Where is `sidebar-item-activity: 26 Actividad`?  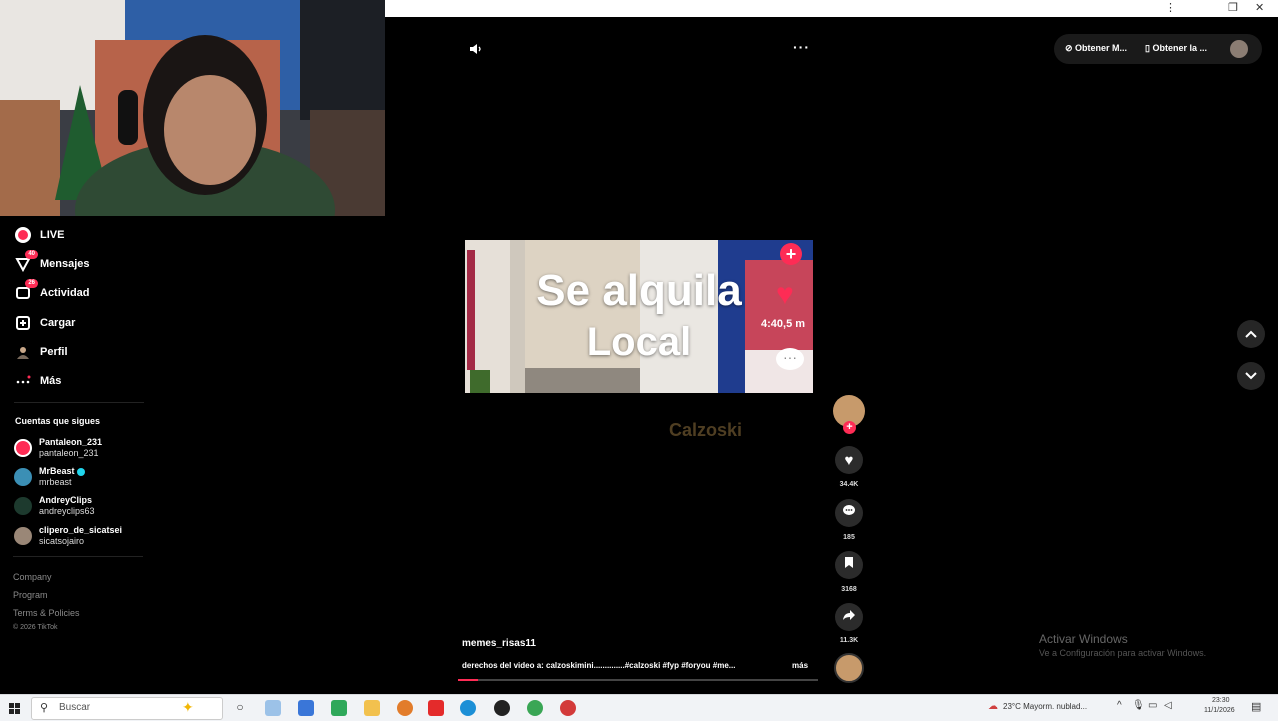
sidebar-item-activity: 26 Actividad is located at coordinates (52, 290).